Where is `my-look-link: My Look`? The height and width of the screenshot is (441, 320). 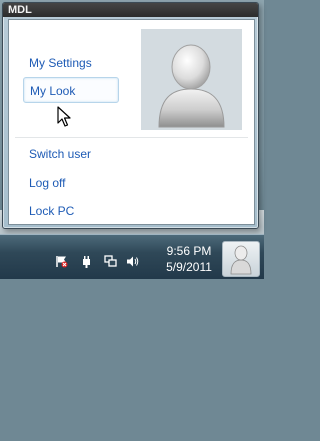 my-look-link: My Look is located at coordinates (71, 90).